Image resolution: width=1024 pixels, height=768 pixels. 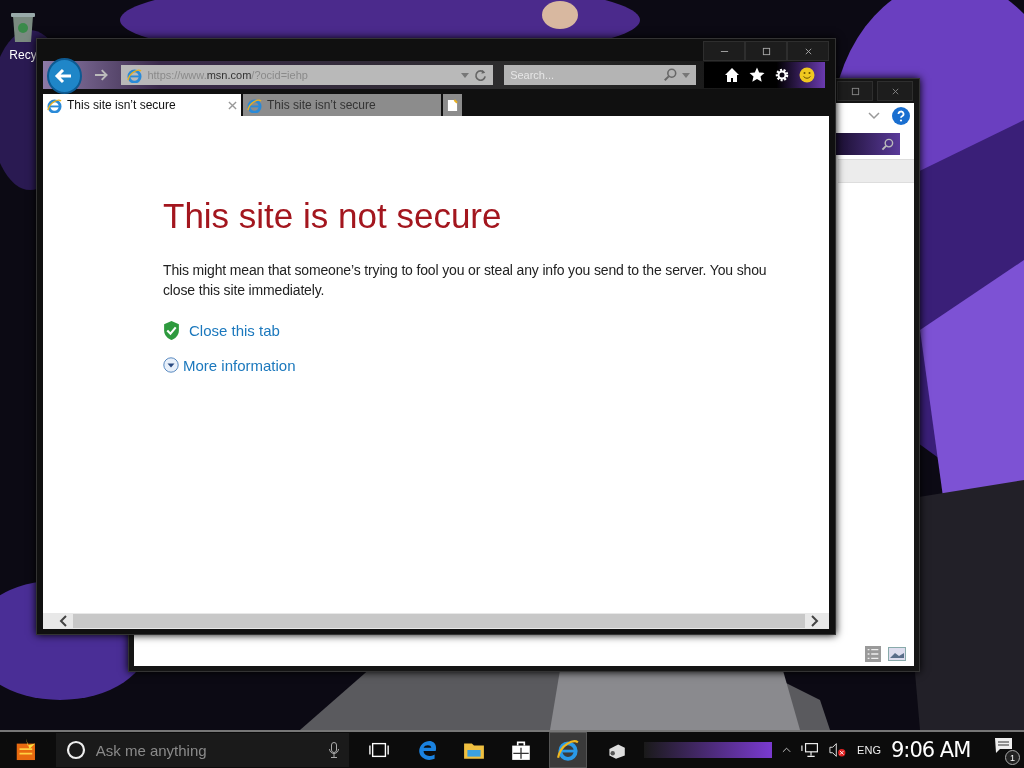 I want to click on forward-icon, so click(x=101, y=75).